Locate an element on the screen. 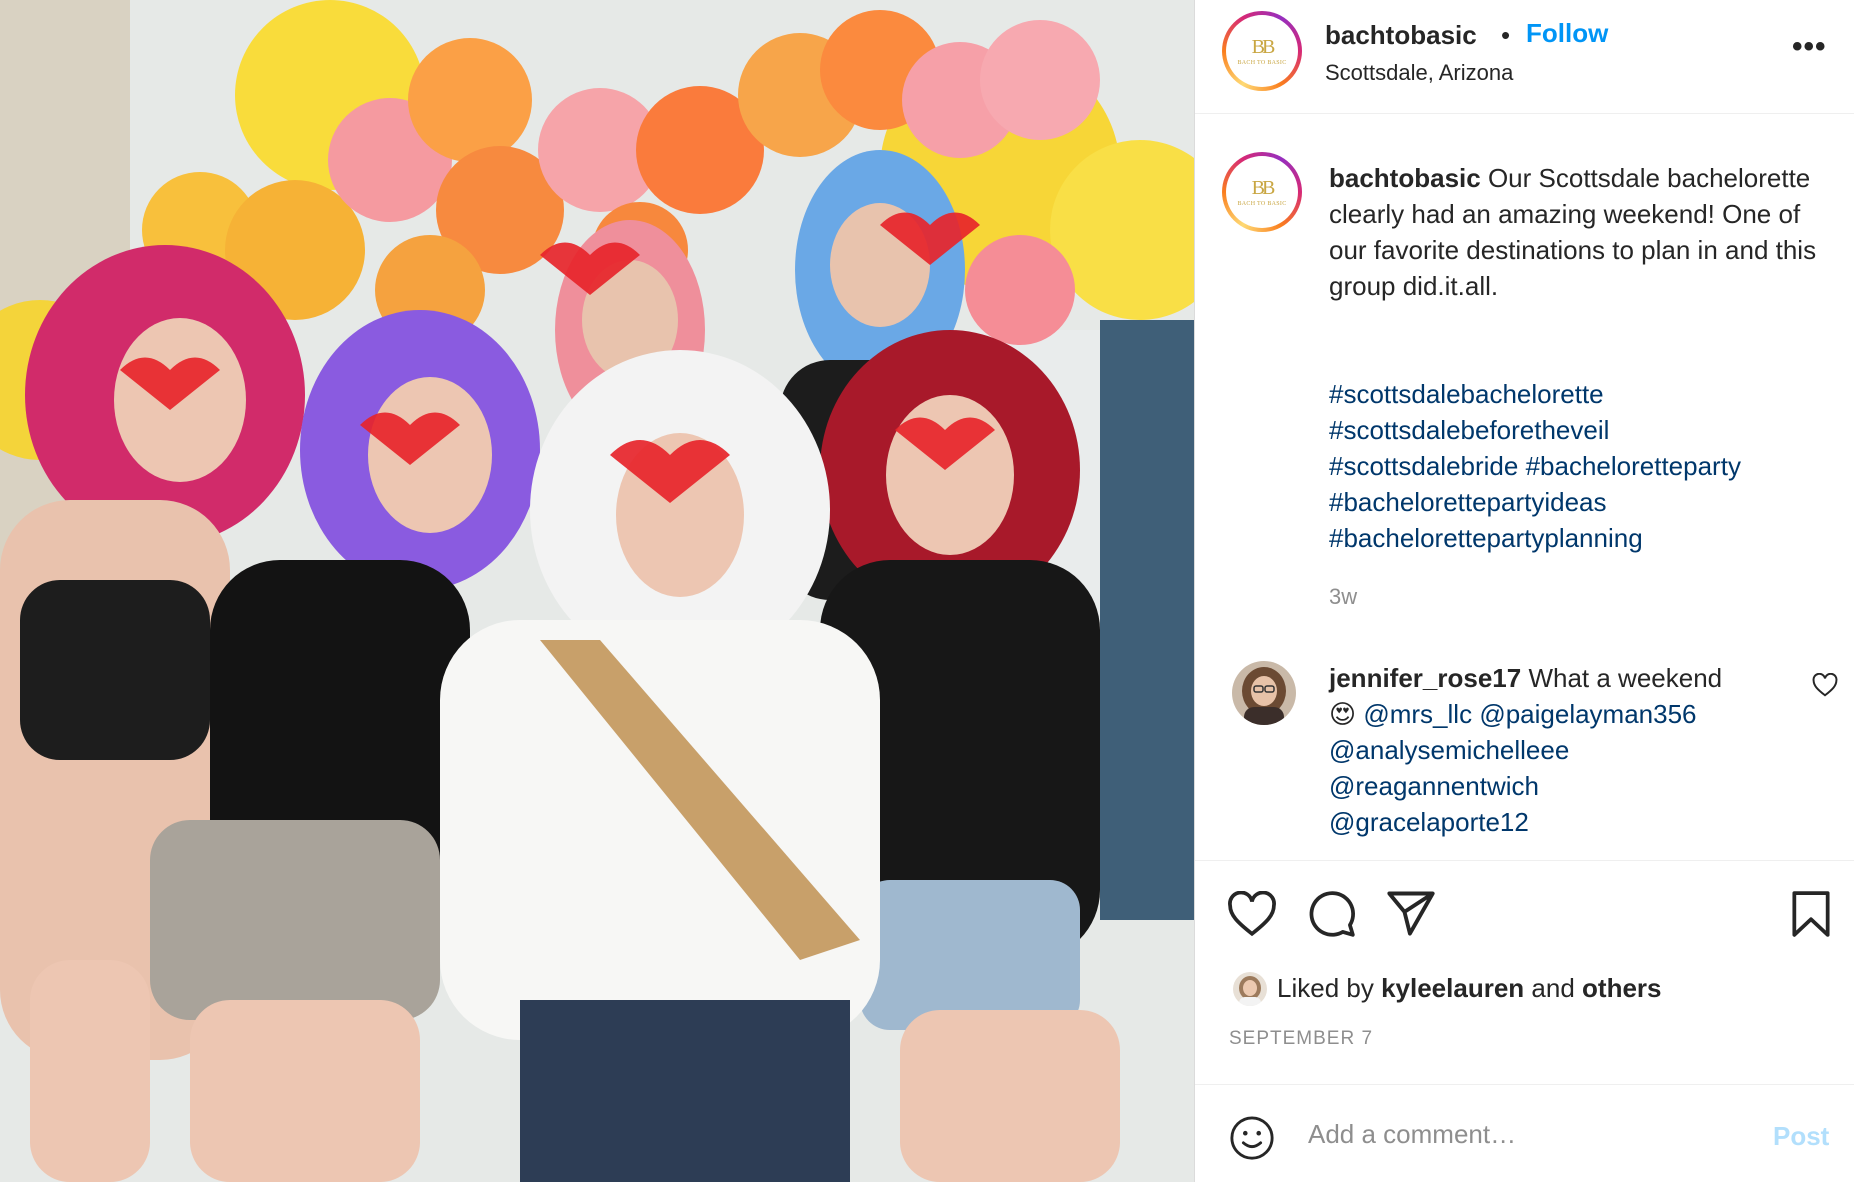 Image resolution: width=1854 pixels, height=1182 pixels. more-icon: ••• is located at coordinates (1809, 47).